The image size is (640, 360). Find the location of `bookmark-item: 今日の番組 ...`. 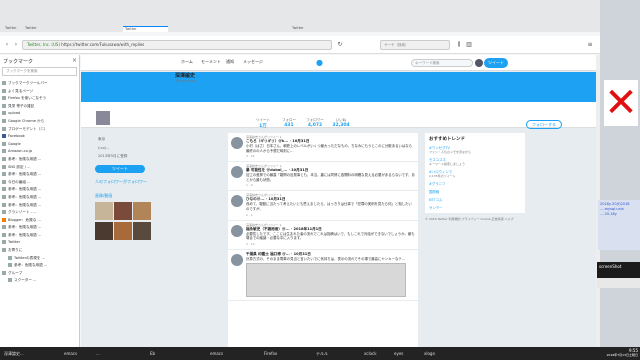

bookmark-item: 今日の番組 ... is located at coordinates (40, 183).